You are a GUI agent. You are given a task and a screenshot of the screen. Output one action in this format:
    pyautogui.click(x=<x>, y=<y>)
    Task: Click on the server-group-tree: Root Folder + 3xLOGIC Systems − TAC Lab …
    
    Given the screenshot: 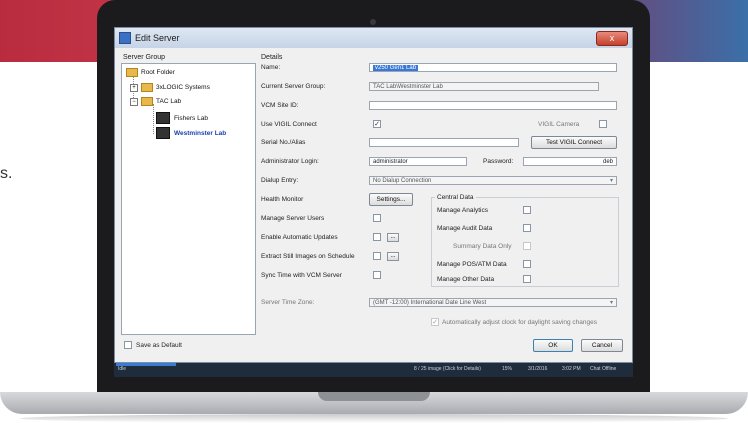 What is the action you would take?
    pyautogui.click(x=188, y=199)
    